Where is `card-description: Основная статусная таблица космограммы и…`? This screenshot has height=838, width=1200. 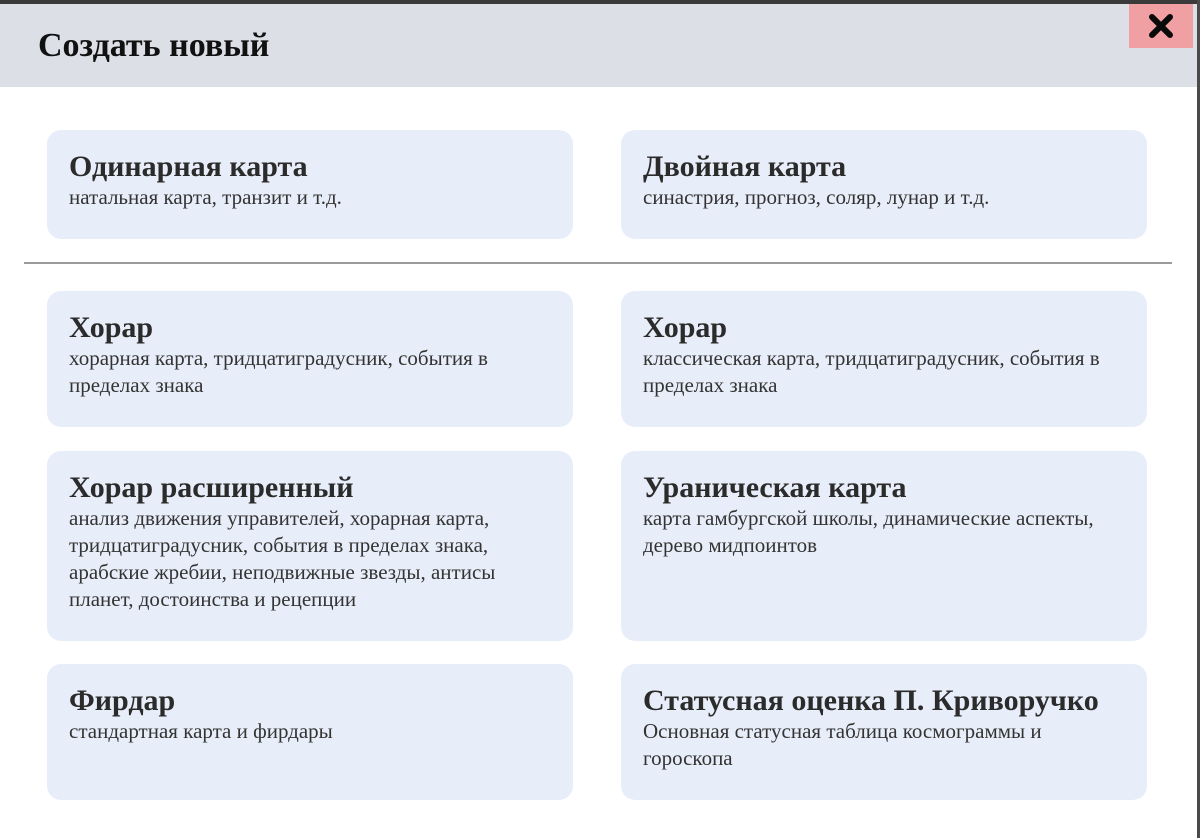
card-description: Основная статусная таблица космограммы и… is located at coordinates (842, 744).